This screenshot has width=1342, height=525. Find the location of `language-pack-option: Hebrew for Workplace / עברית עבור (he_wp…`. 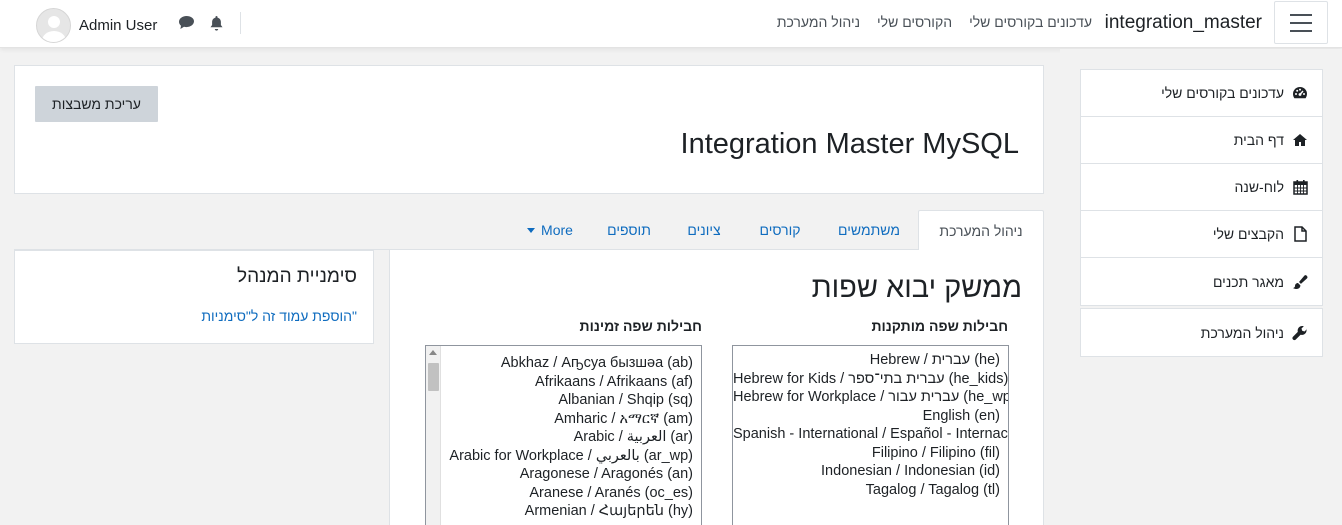

language-pack-option: Hebrew for Workplace / עברית עבור (he_wp… is located at coordinates (870, 397).